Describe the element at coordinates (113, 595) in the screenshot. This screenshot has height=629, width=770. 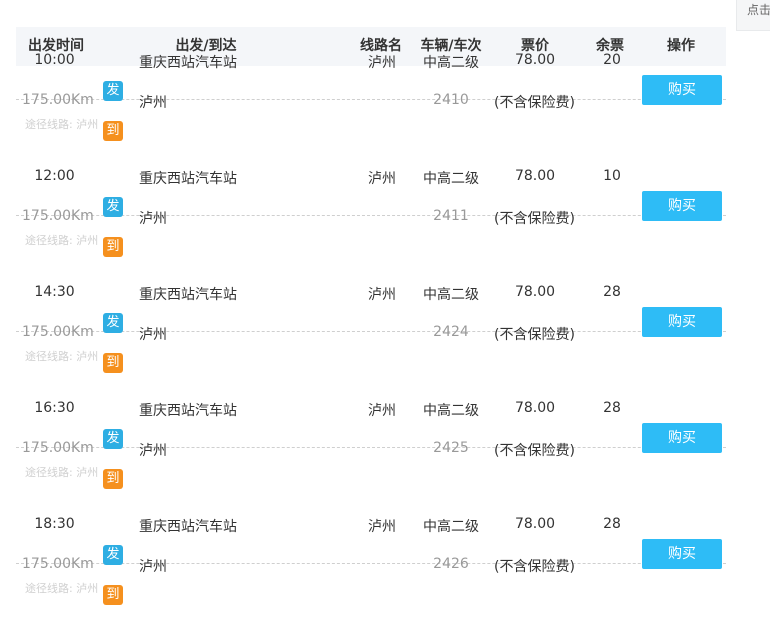
I see `arrival-badge-icon: 到` at that location.